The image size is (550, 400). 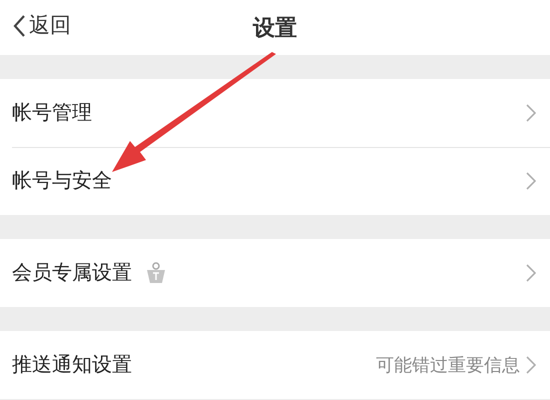 I want to click on row-label: 帐号与安全, so click(x=62, y=181).